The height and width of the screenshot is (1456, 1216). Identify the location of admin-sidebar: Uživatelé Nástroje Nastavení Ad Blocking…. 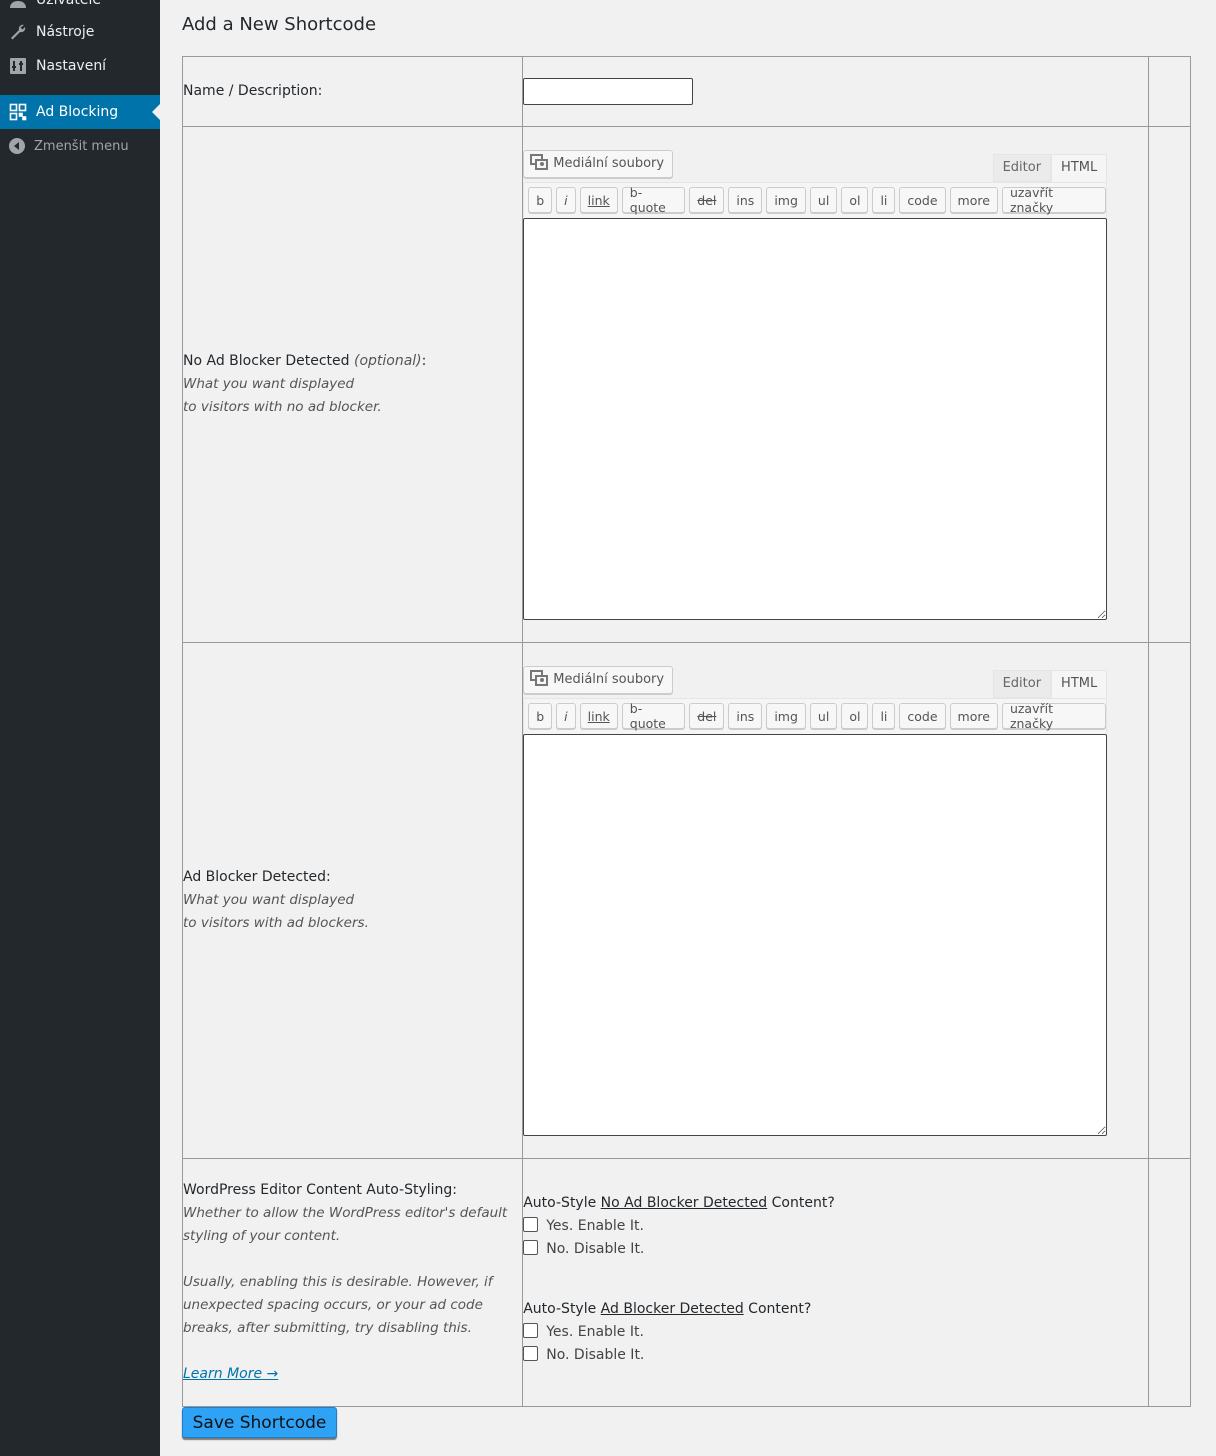
(80, 728).